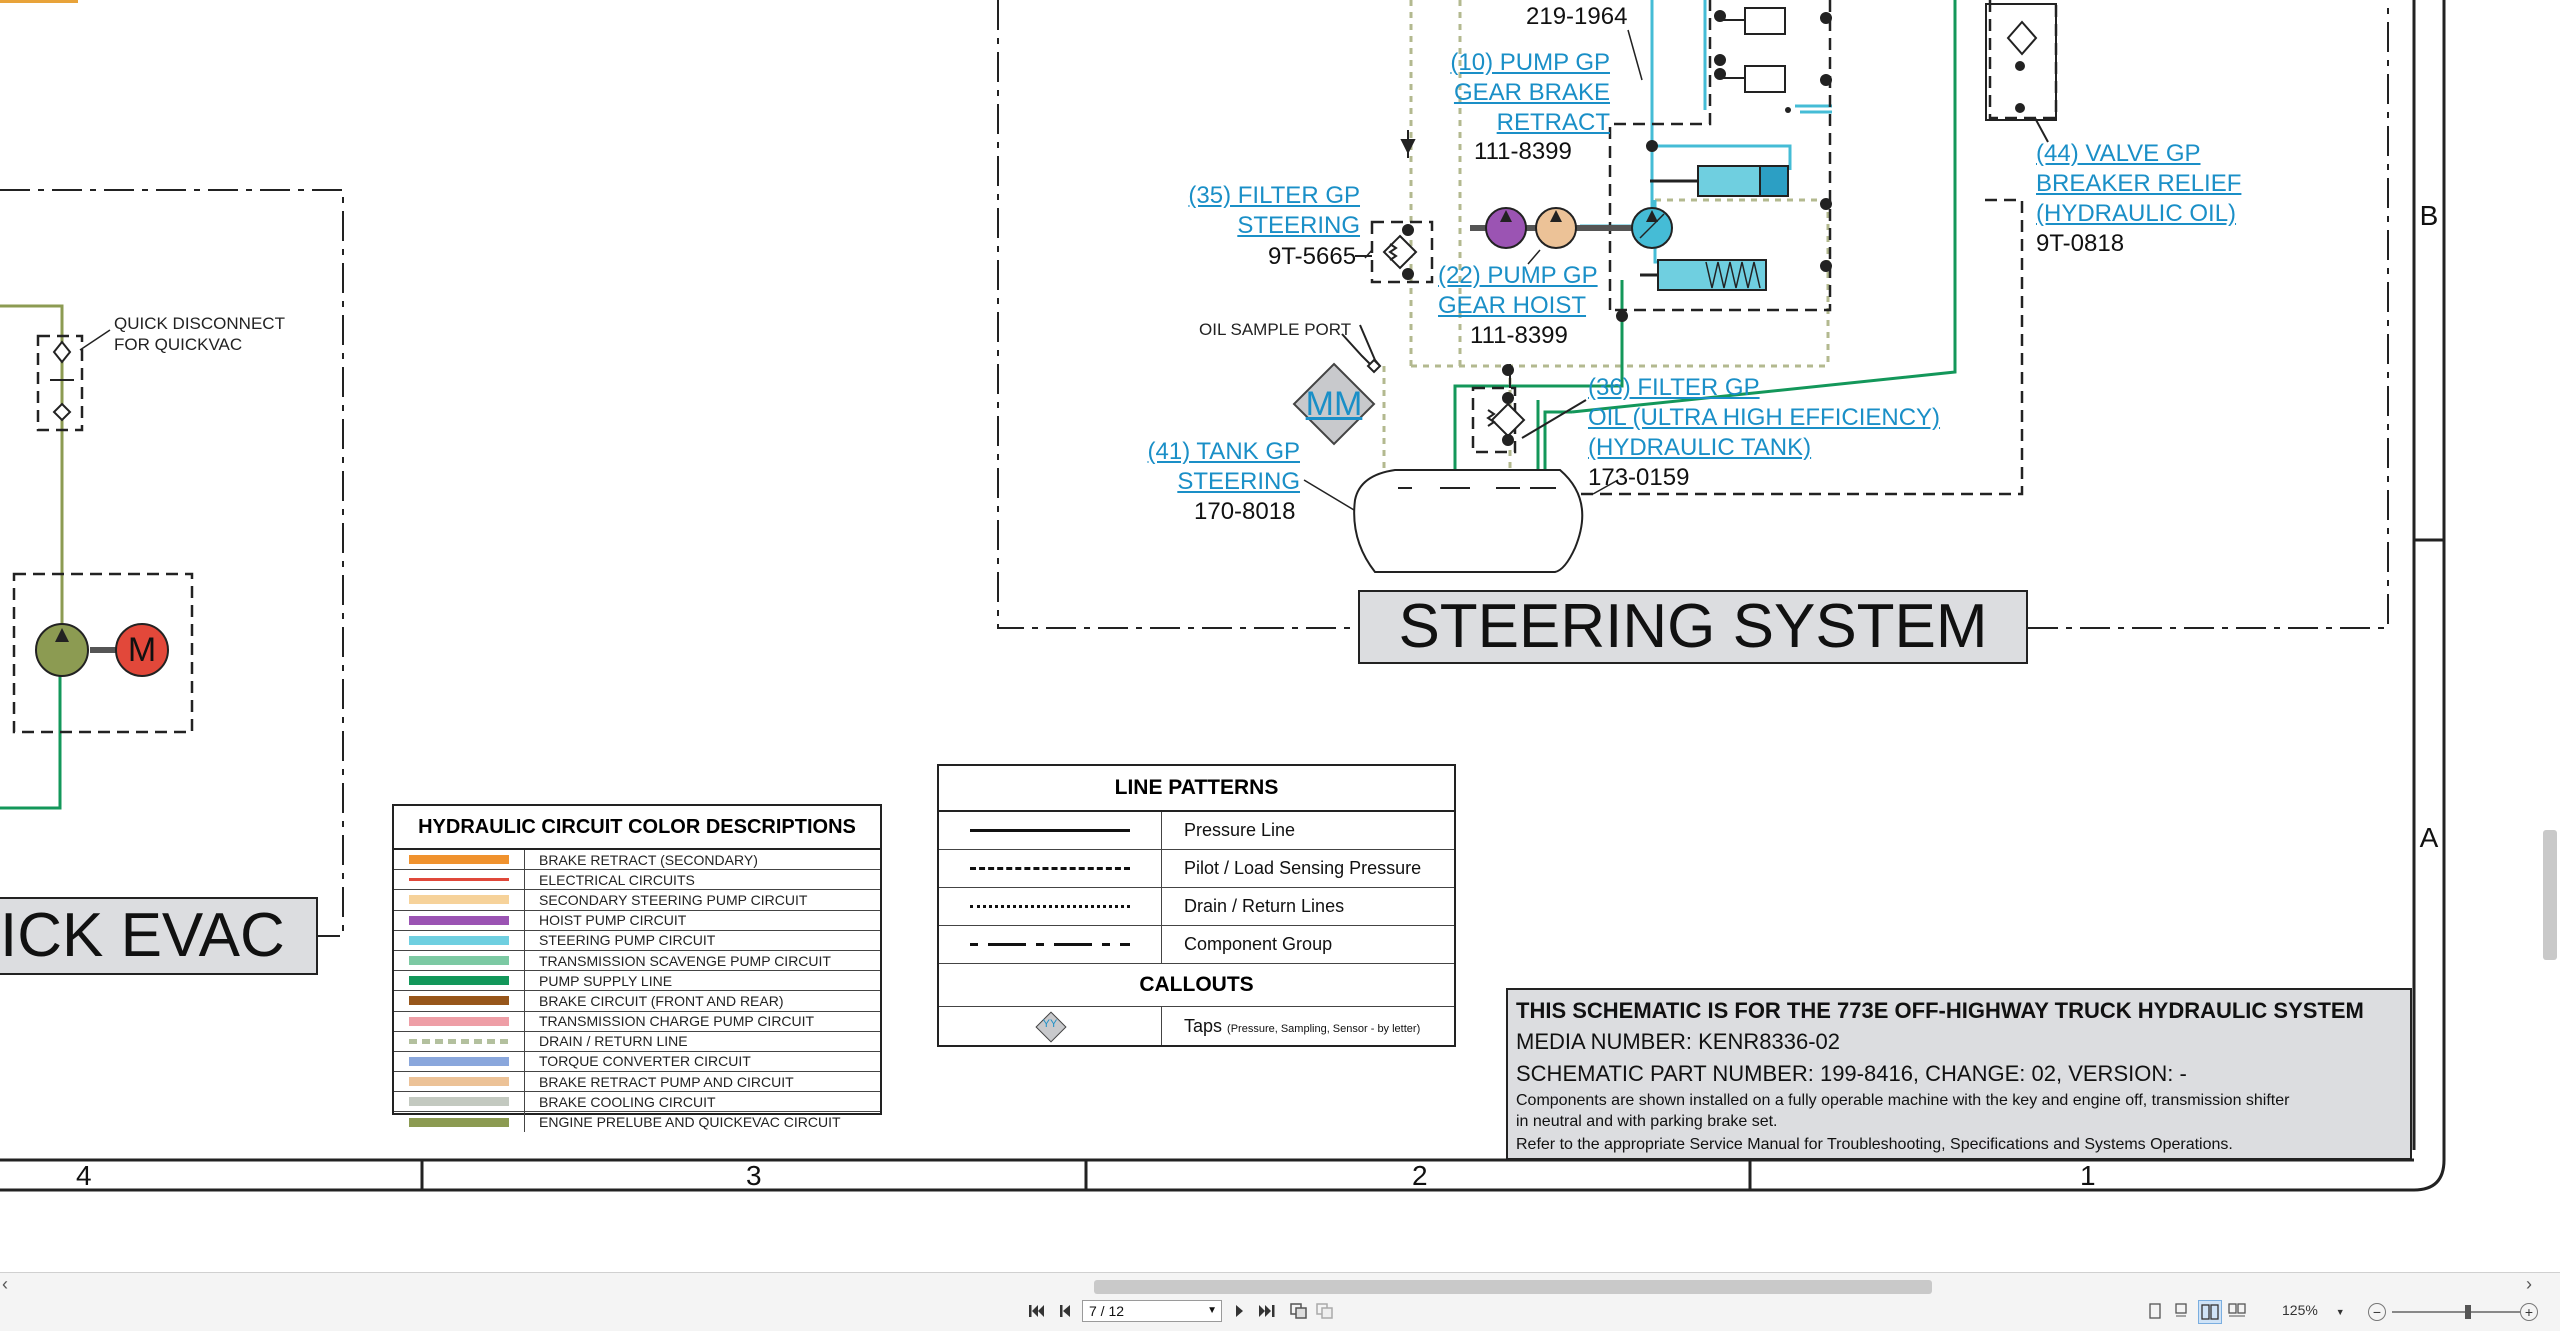 This screenshot has height=1331, width=2560. Describe the element at coordinates (1037, 1311) in the screenshot. I see `first-page-button` at that location.